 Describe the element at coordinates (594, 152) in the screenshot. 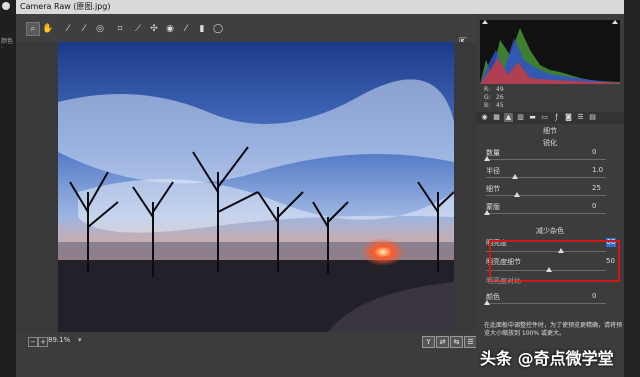

I see `amount-value: 0` at that location.